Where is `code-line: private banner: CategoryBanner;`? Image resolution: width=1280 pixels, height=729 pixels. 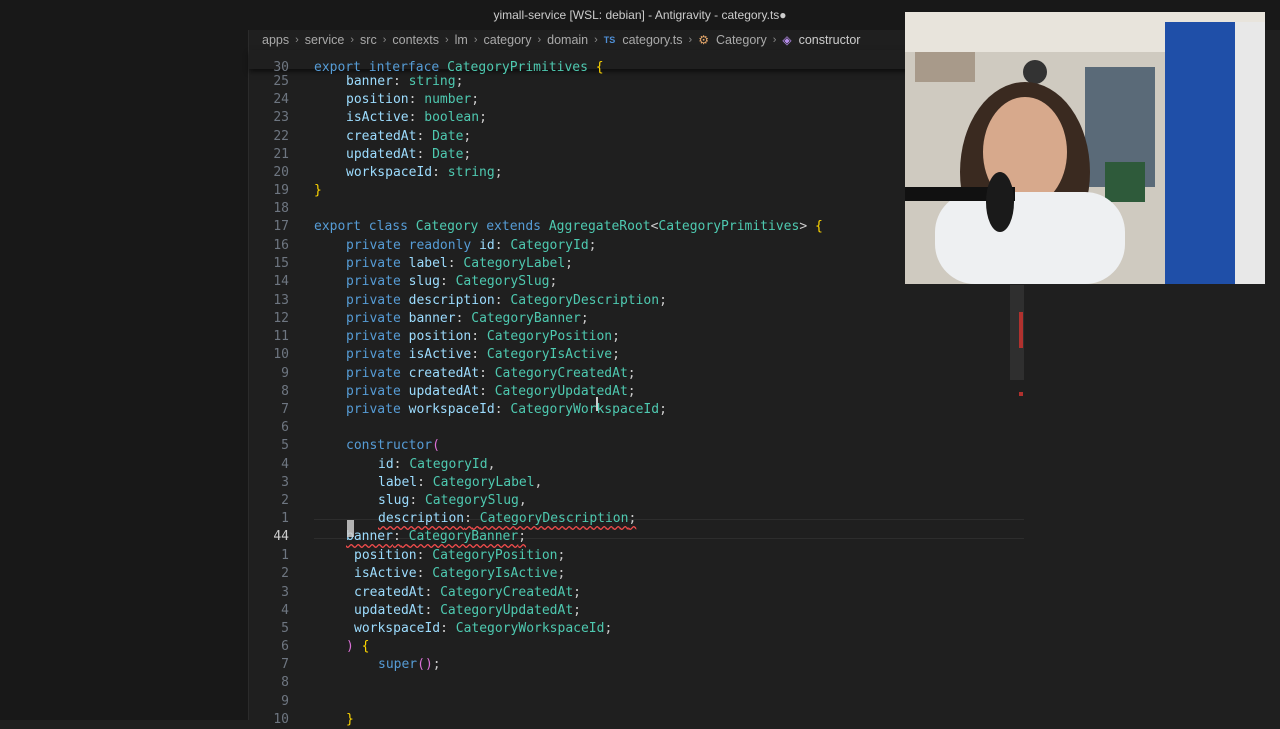 code-line: private banner: CategoryBanner; is located at coordinates (467, 319).